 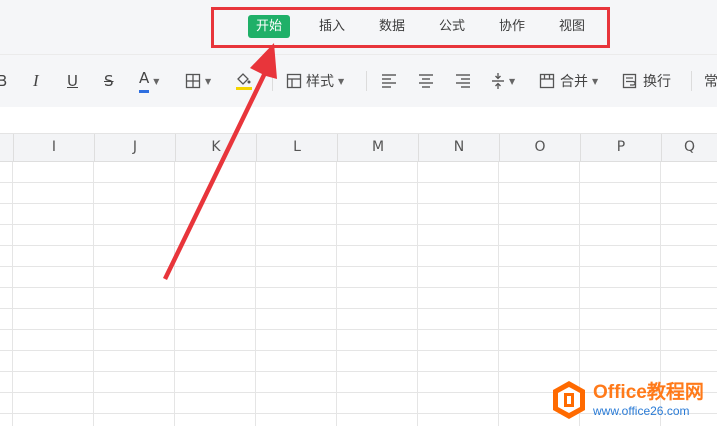 What do you see at coordinates (215, 147) in the screenshot?
I see `column-header-k: K` at bounding box center [215, 147].